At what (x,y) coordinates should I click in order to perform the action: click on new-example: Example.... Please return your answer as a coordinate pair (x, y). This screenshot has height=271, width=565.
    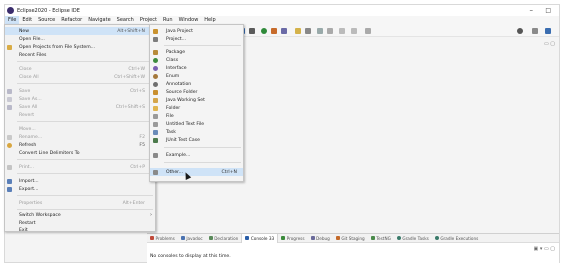
    Looking at the image, I should click on (196, 155).